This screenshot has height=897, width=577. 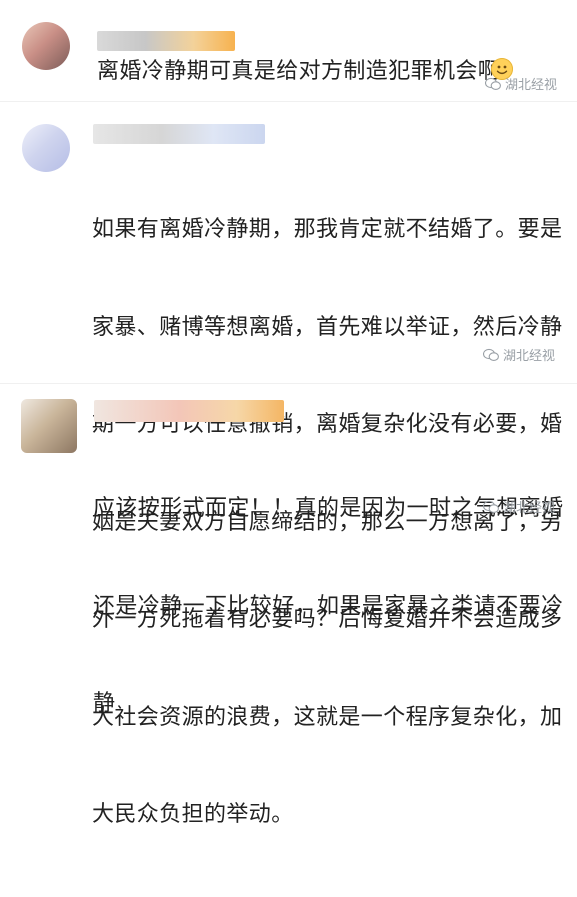 I want to click on comment-line: 如果有离婚冷静期，那我肯定就不结婚了。要是, so click(x=327, y=229).